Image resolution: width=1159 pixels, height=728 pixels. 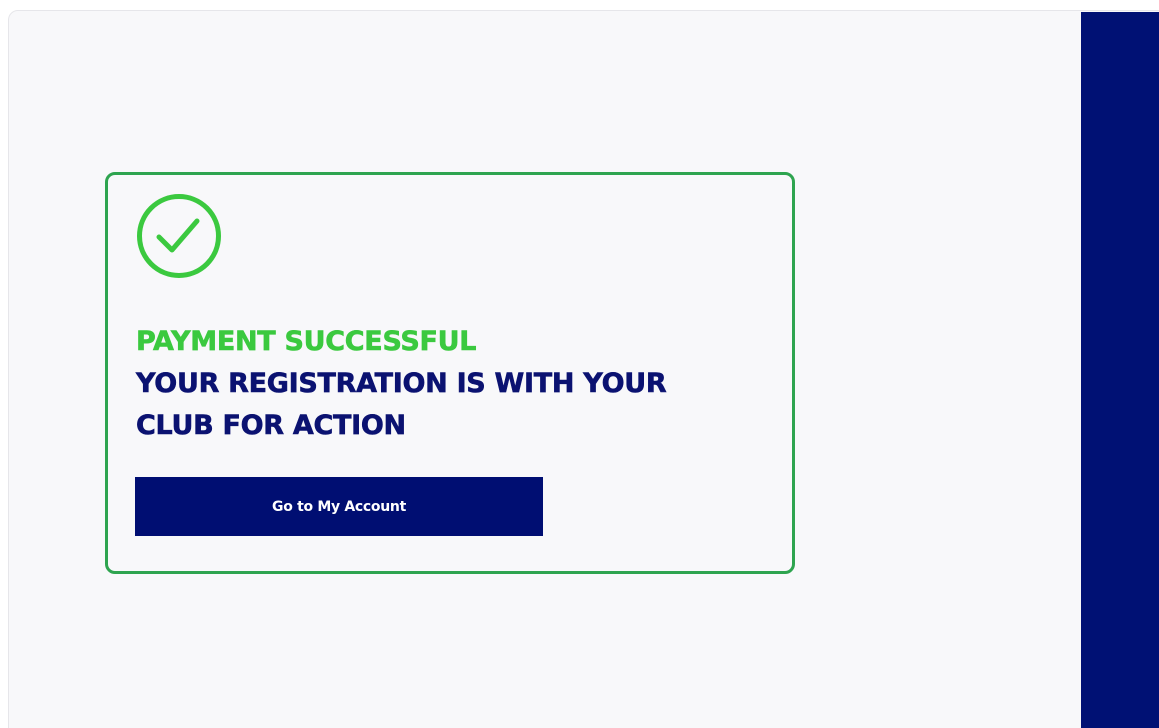 What do you see at coordinates (401, 384) in the screenshot?
I see `registration-message-line-1: YOUR REGISTRATION IS WITH YOUR` at bounding box center [401, 384].